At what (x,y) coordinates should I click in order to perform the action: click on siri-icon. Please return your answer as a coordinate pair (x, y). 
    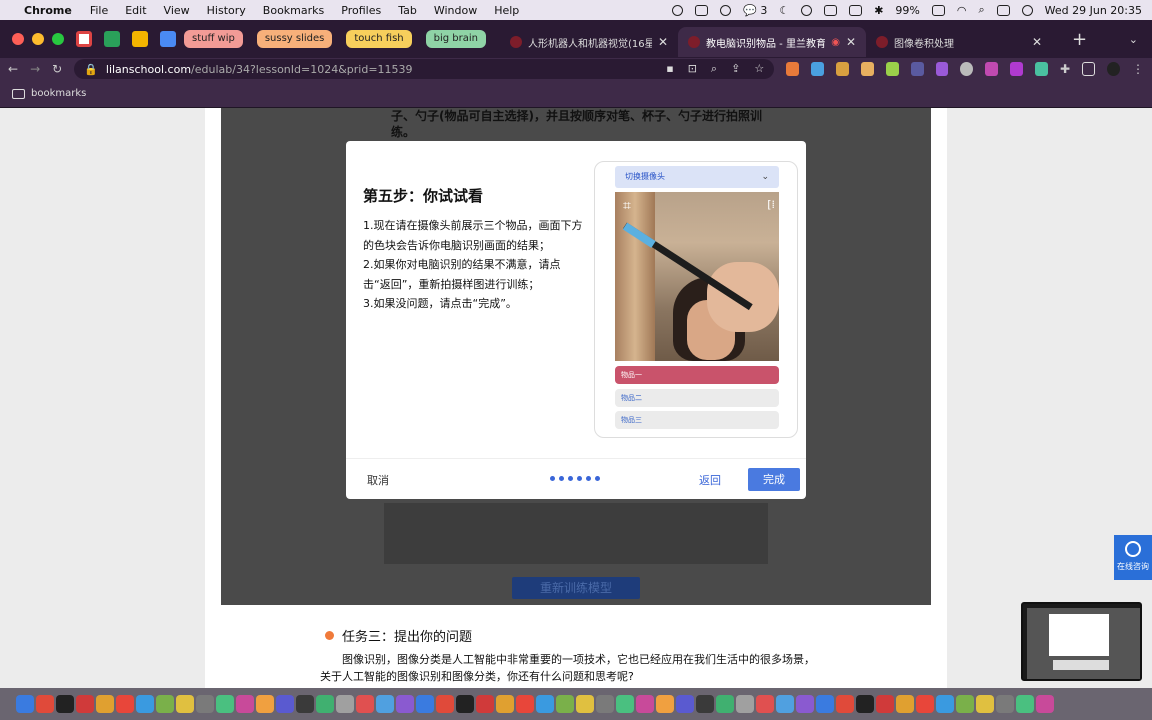
    Looking at the image, I should click on (1027, 10).